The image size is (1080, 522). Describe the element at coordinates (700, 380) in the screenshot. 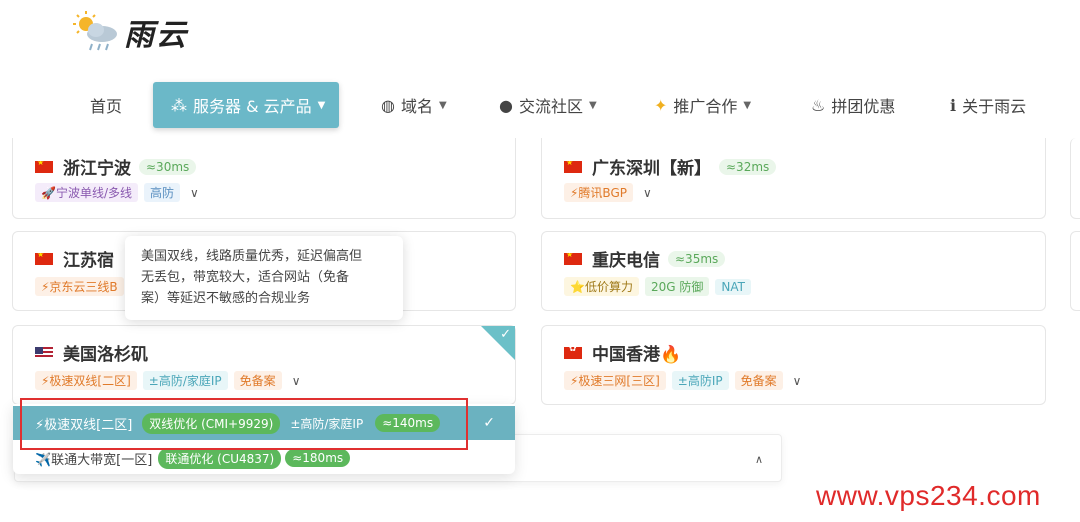

I see `tag: ±高防IP` at that location.